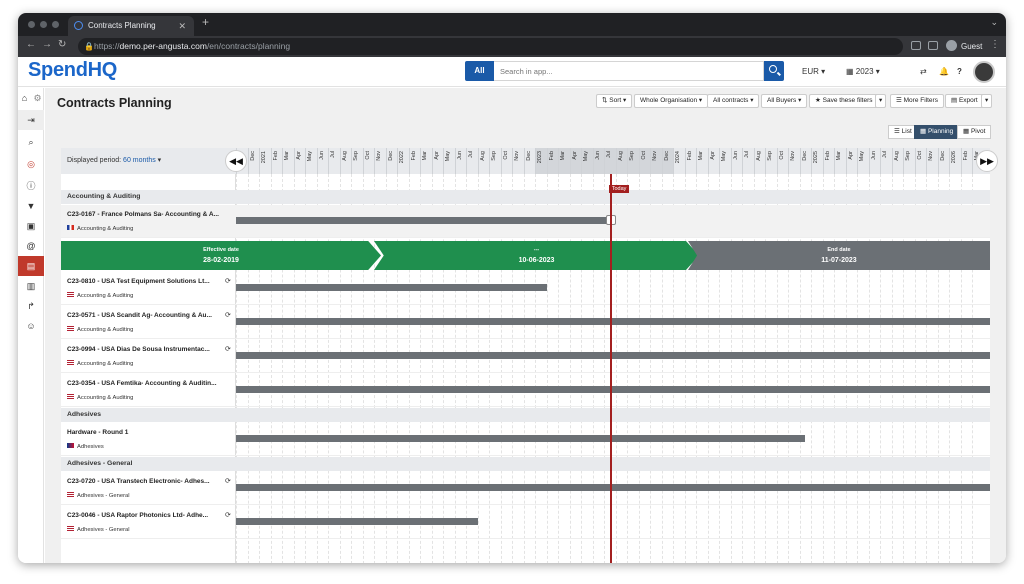 Image resolution: width=1024 pixels, height=584 pixels. Describe the element at coordinates (614, 101) in the screenshot. I see `sort-button: ⇅ Sort ▾` at that location.